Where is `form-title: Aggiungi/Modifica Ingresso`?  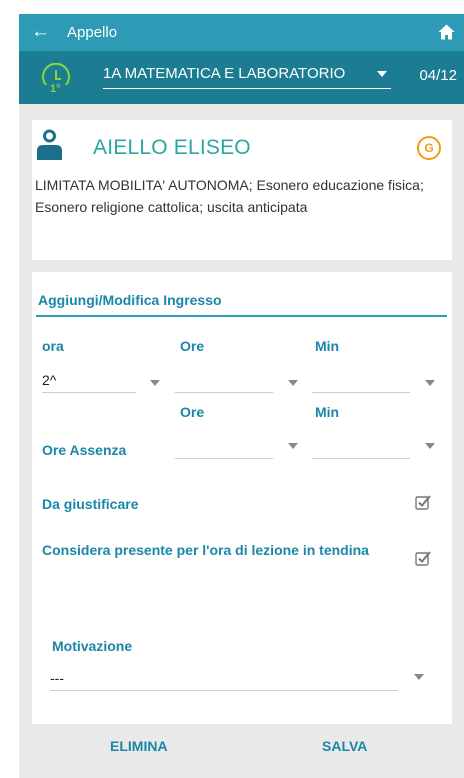
form-title: Aggiungi/Modifica Ingresso is located at coordinates (130, 300).